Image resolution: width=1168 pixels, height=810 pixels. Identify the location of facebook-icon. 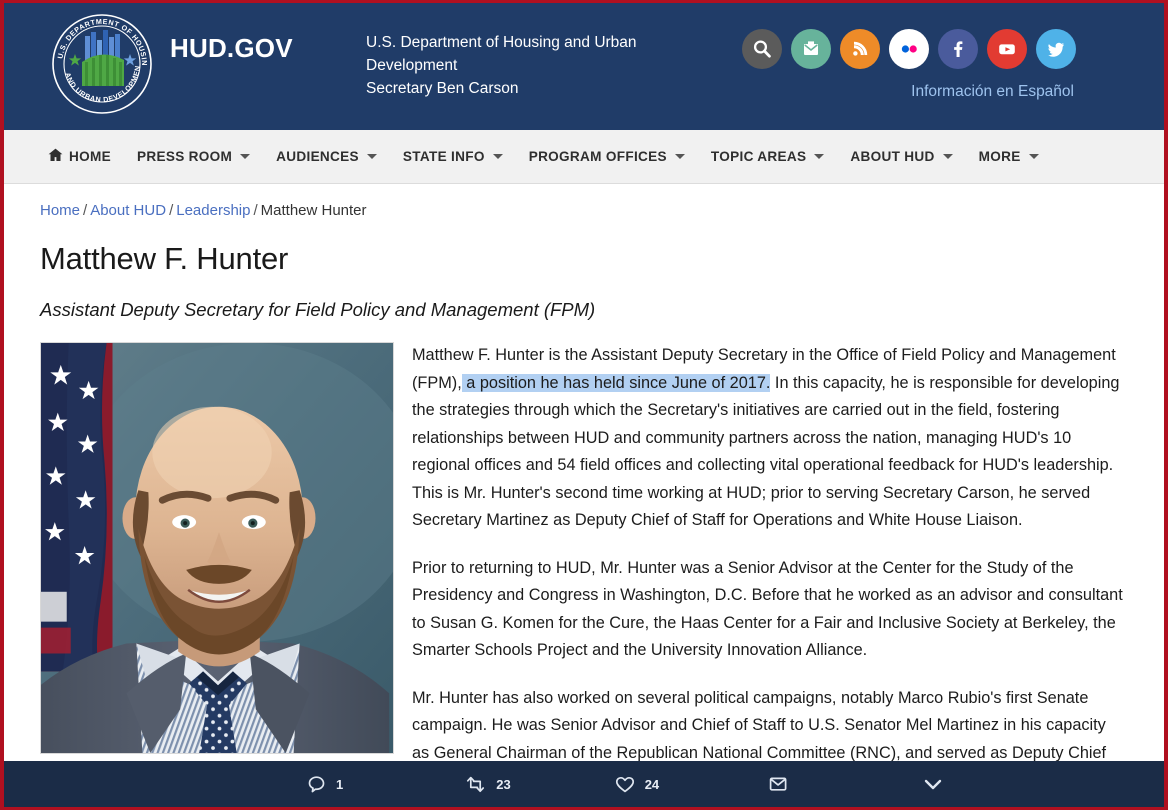
(958, 49).